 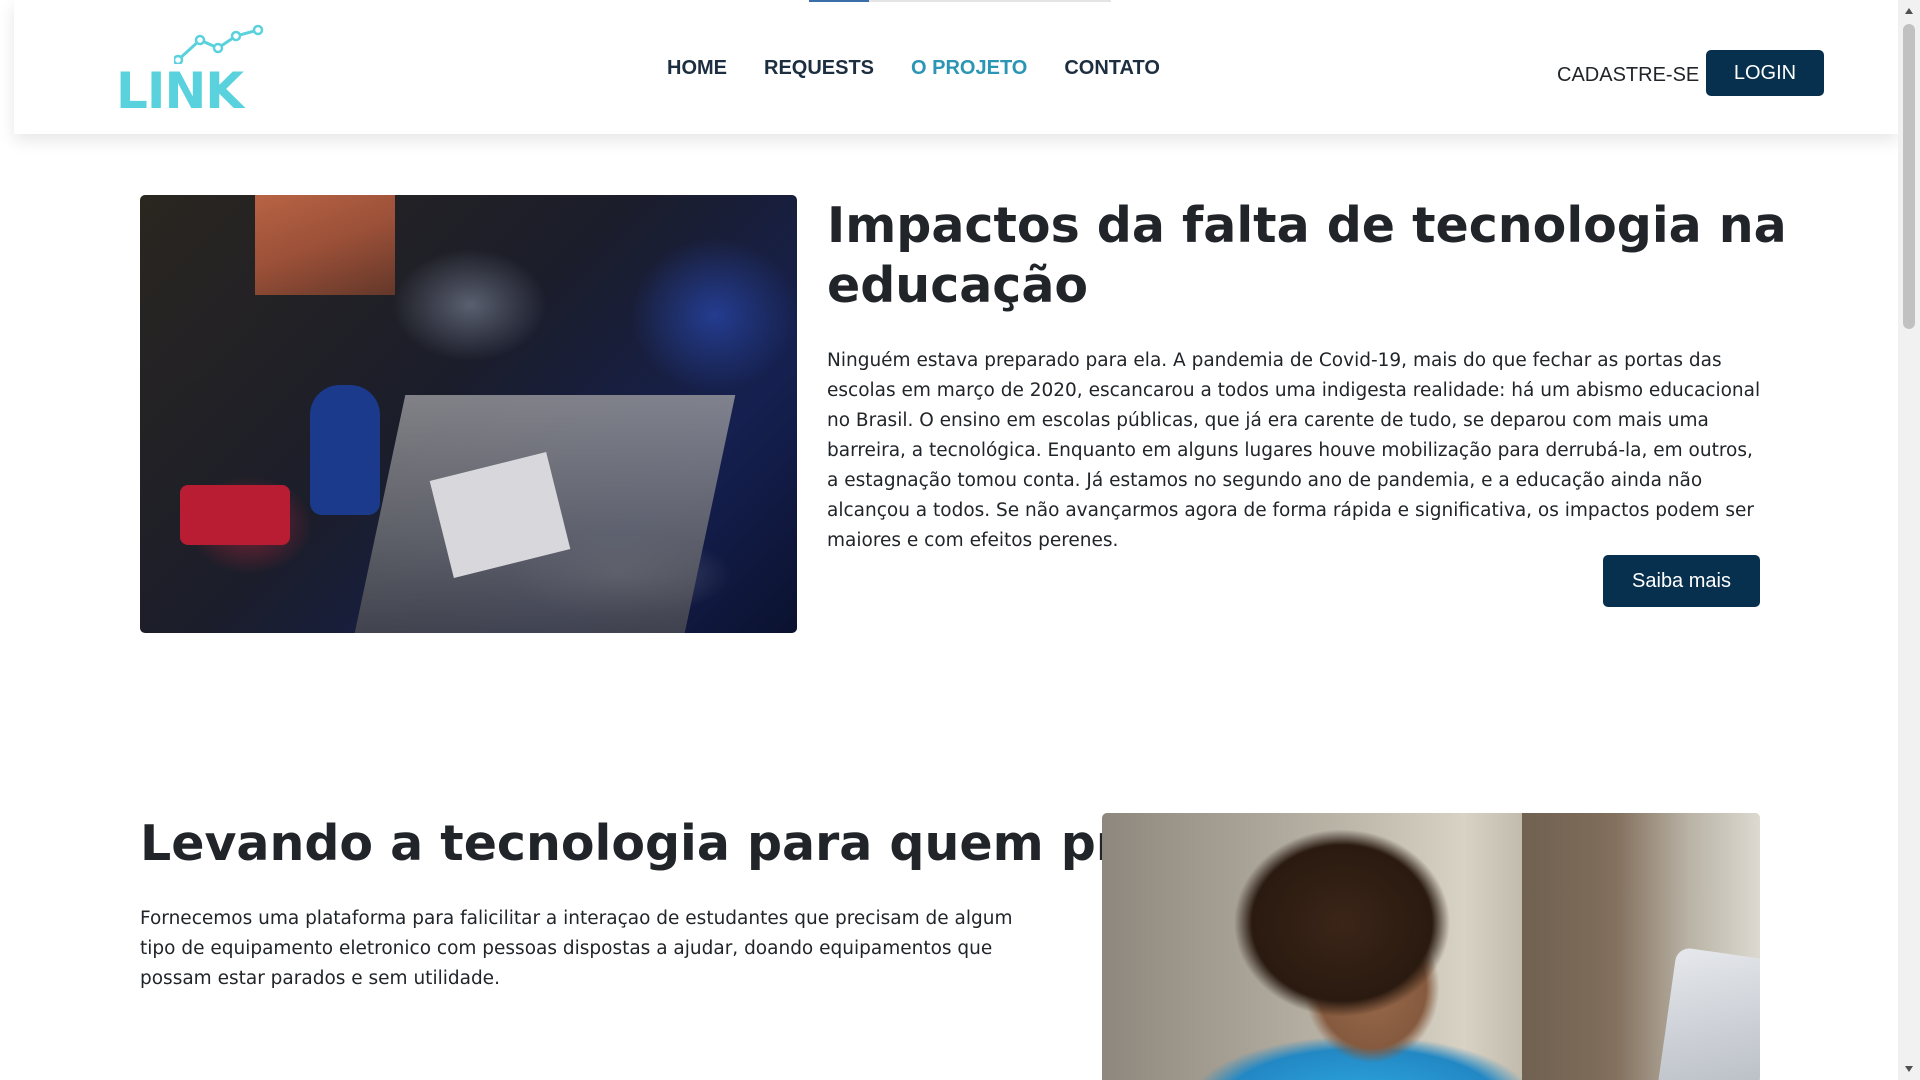 I want to click on scroll-down-arrow-icon, so click(x=1909, y=1069).